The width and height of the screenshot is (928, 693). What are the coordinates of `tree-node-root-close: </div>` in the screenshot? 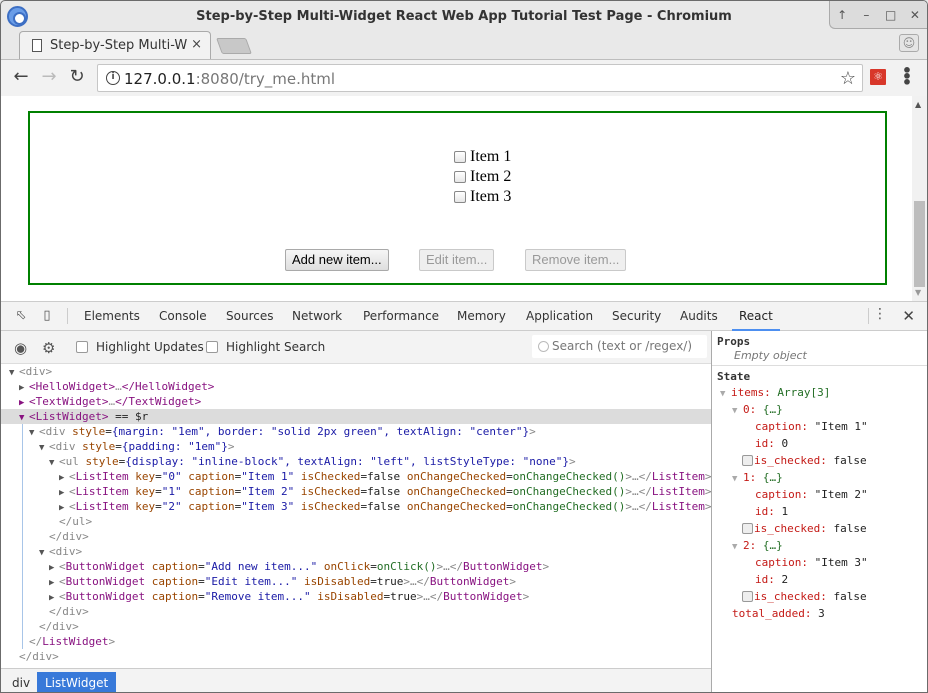 It's located at (39, 656).